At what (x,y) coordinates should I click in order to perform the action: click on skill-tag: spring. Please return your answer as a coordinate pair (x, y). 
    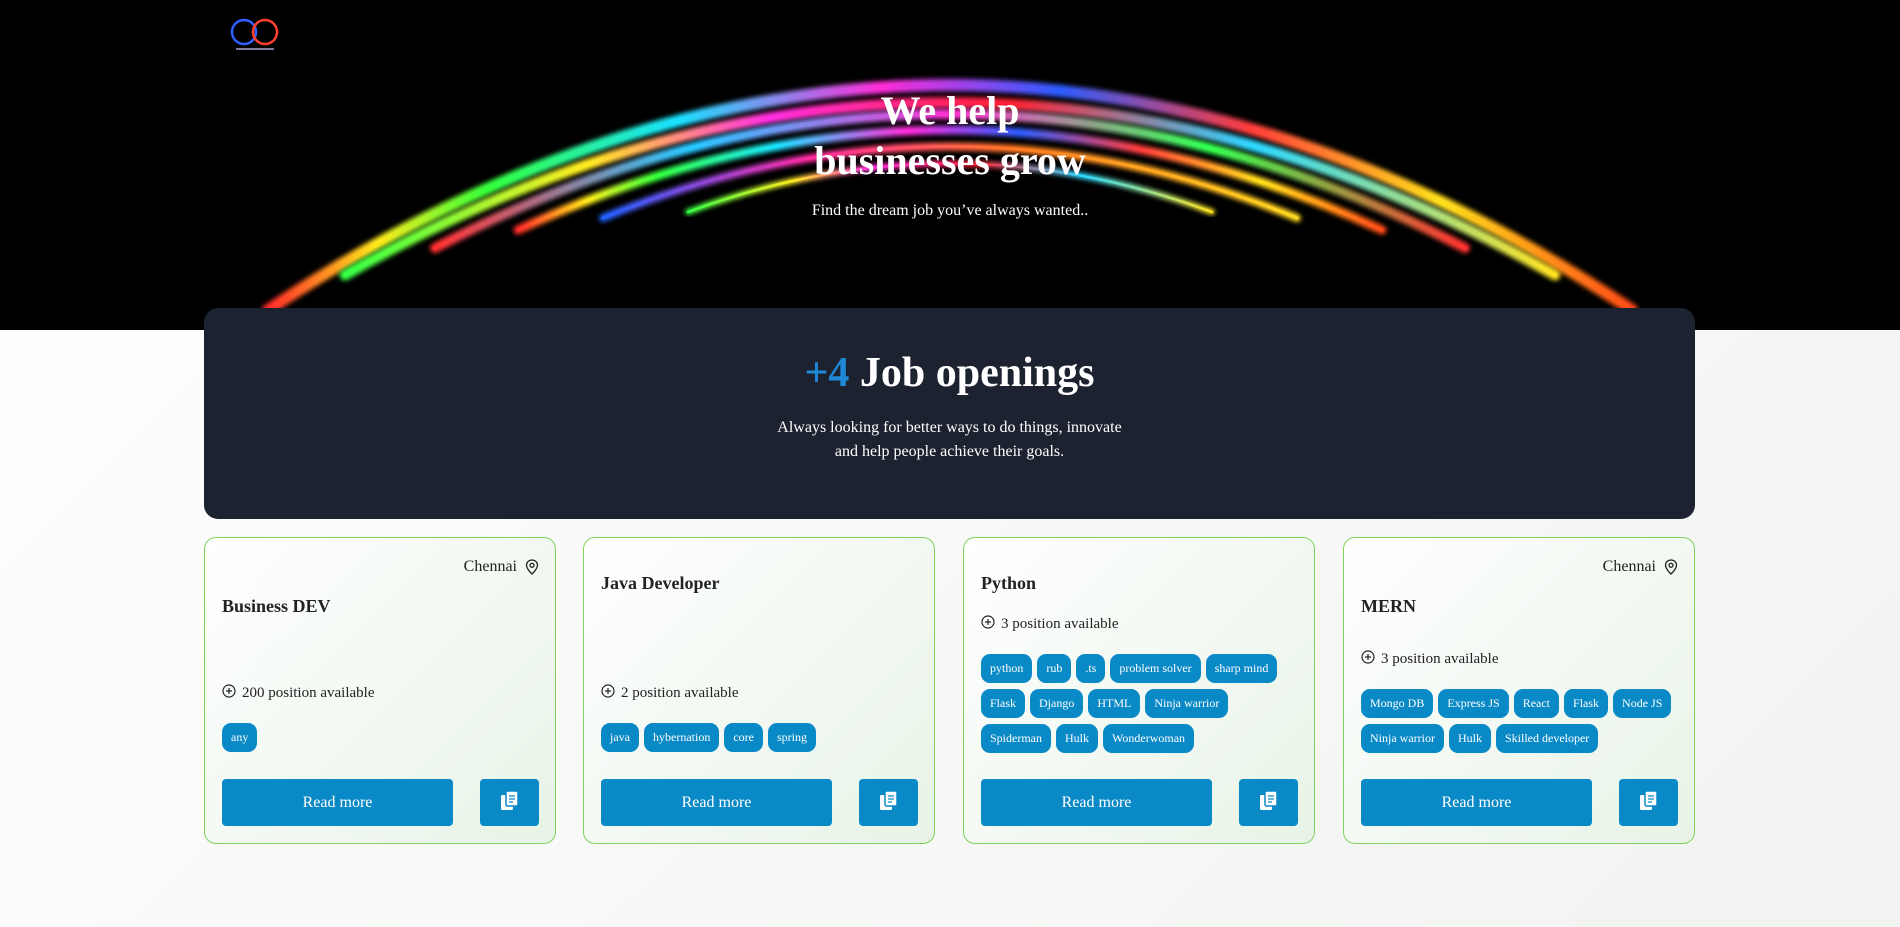
    Looking at the image, I should click on (791, 737).